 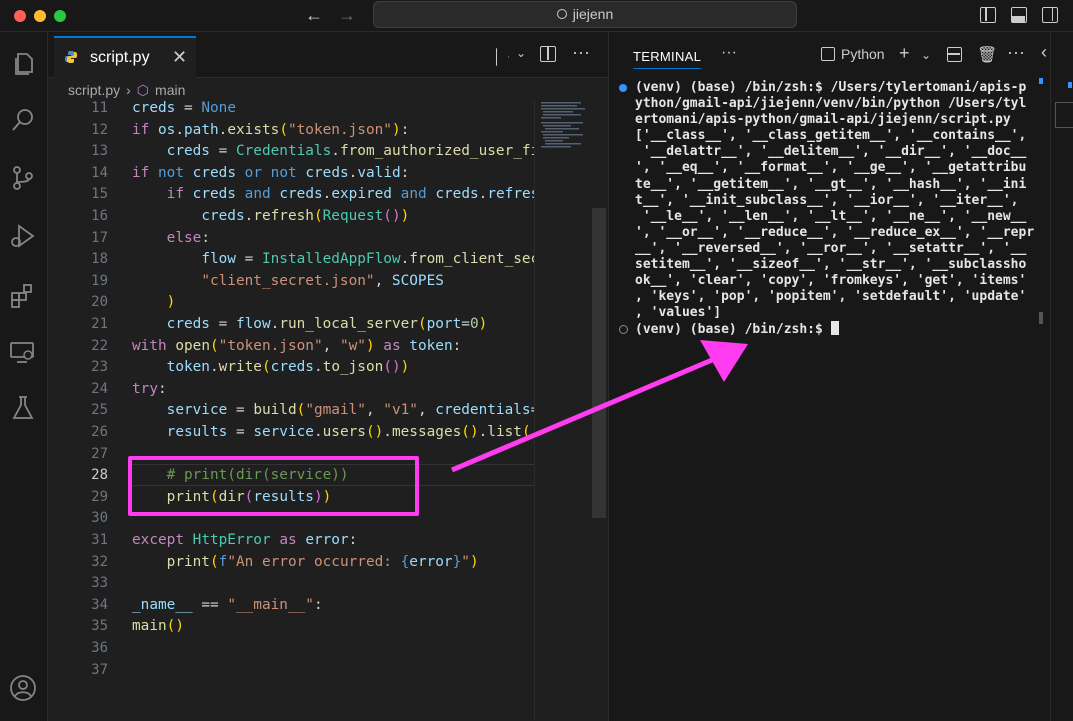 What do you see at coordinates (23, 296) in the screenshot?
I see `extensions-icon` at bounding box center [23, 296].